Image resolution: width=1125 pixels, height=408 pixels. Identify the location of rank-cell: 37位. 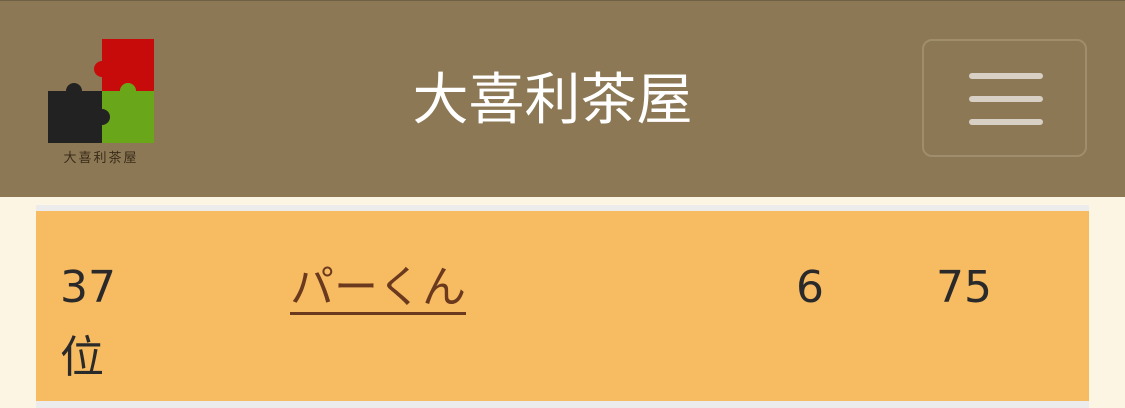
(88, 322).